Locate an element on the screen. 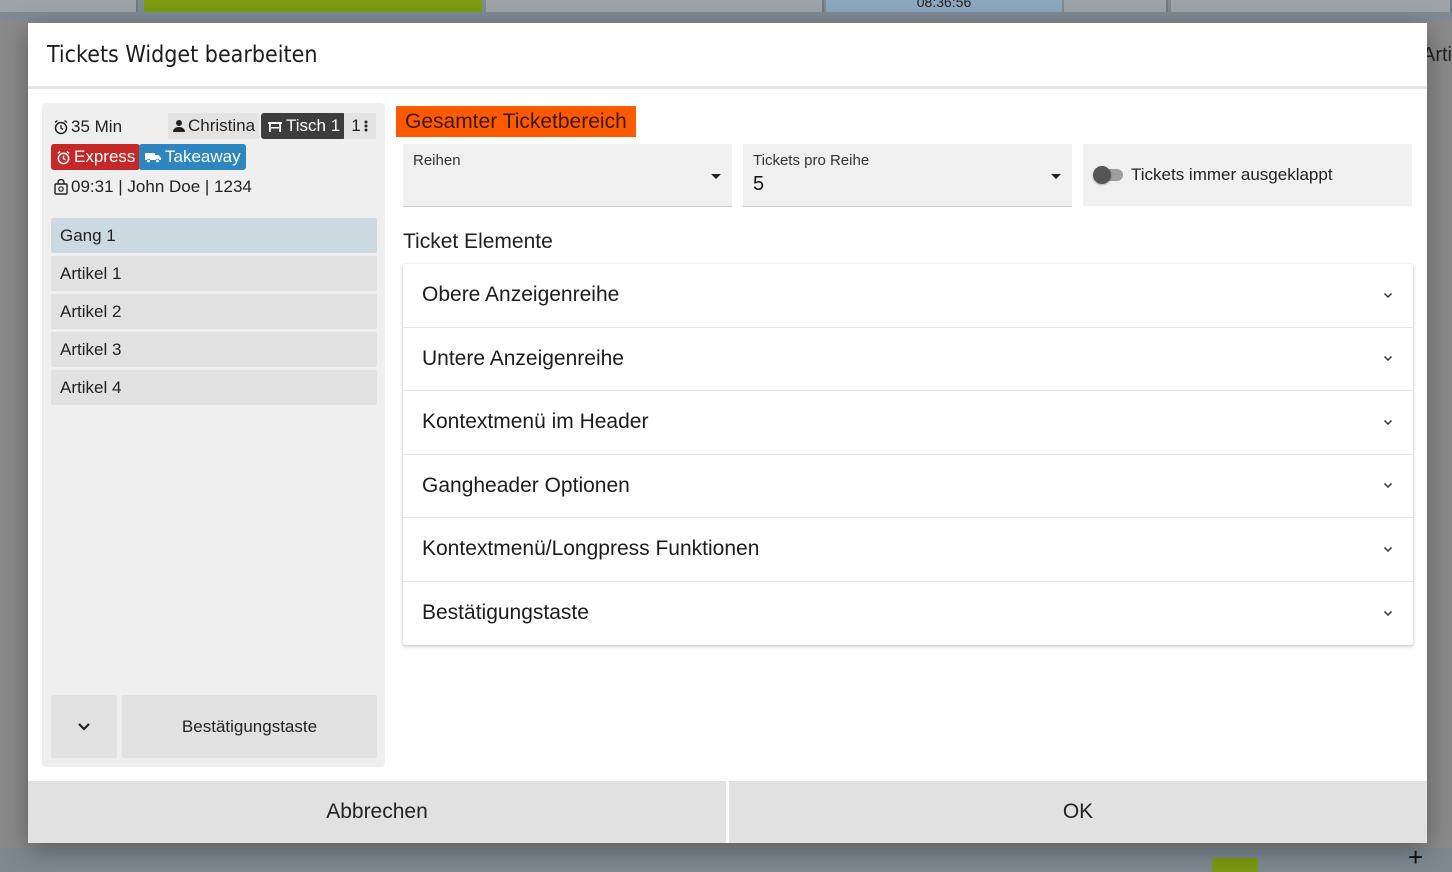  takeaway-badge: Takeaway is located at coordinates (192, 157).